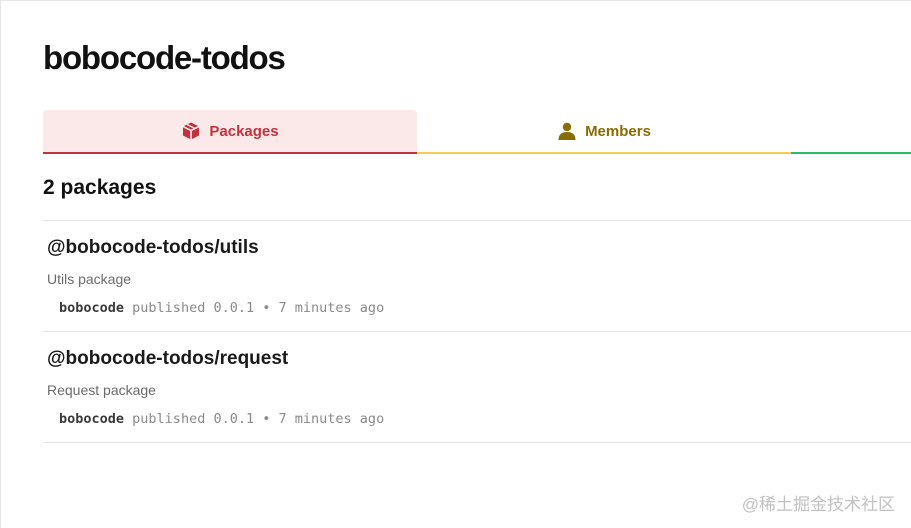  I want to click on tab-teams-partial, so click(851, 132).